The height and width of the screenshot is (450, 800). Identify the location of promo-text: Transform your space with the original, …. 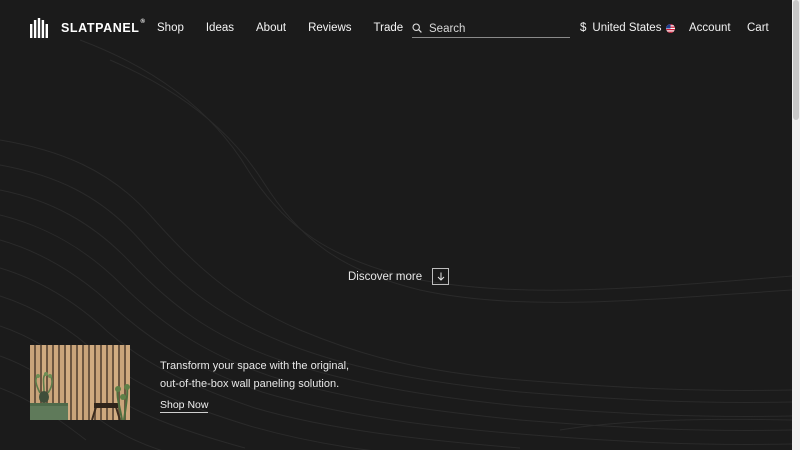
(275, 375).